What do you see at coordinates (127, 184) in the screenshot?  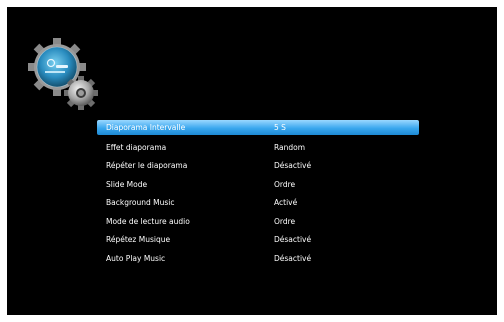 I see `setting-label: Slide Mode` at bounding box center [127, 184].